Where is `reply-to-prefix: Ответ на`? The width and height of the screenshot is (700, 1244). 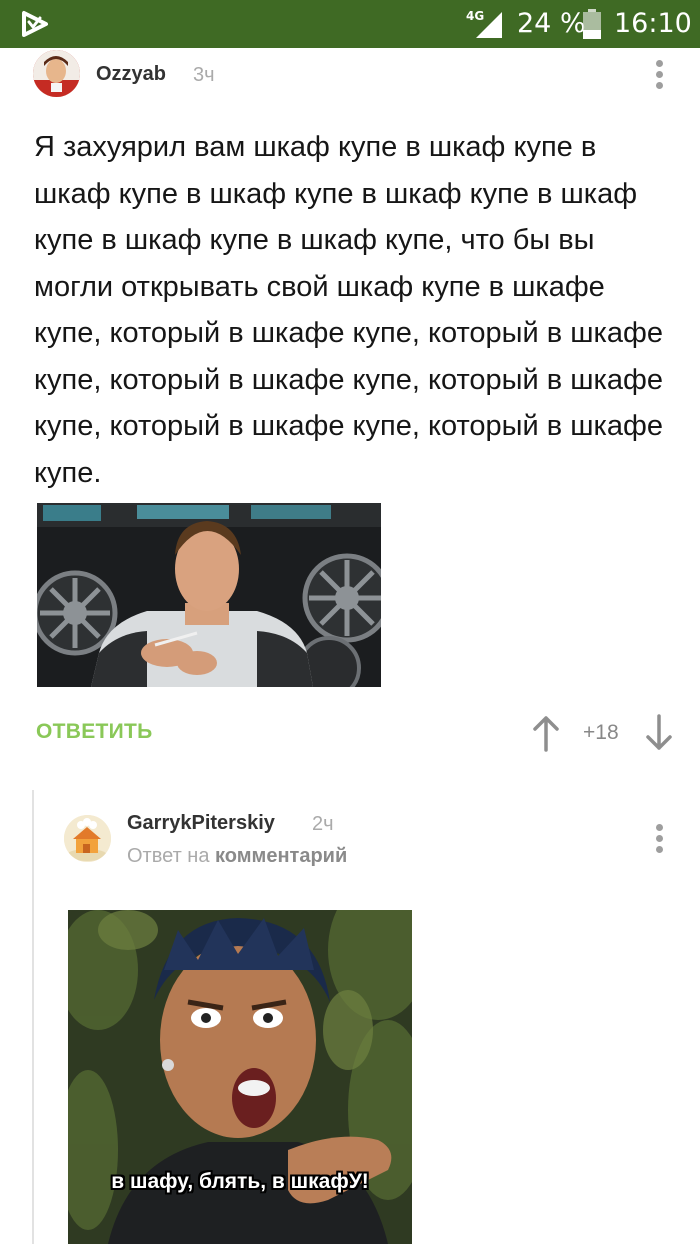
reply-to-prefix: Ответ на is located at coordinates (168, 856).